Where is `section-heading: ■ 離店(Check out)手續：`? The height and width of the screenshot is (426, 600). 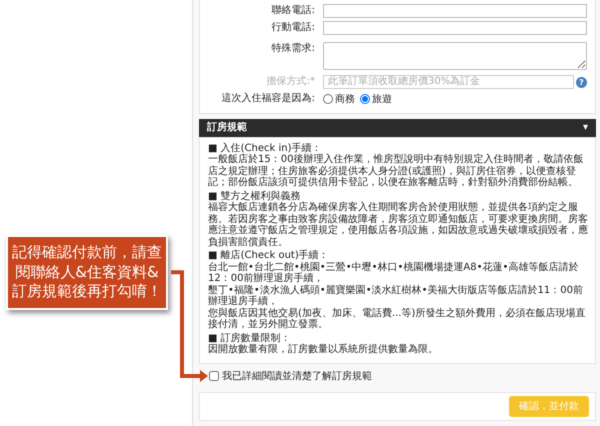
section-heading: ■ 離店(Check out)手續： is located at coordinates (269, 256).